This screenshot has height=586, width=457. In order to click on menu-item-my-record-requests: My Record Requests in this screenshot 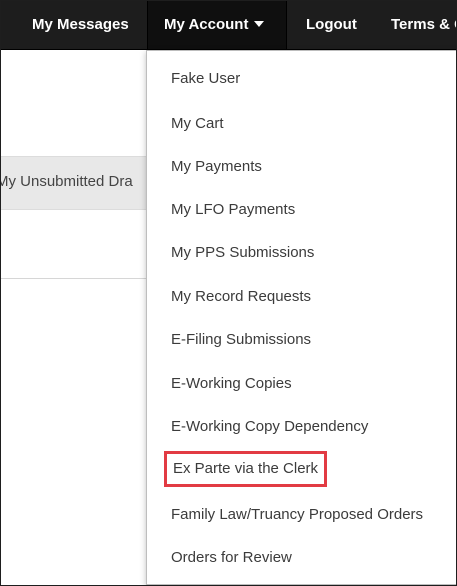, I will do `click(241, 297)`.